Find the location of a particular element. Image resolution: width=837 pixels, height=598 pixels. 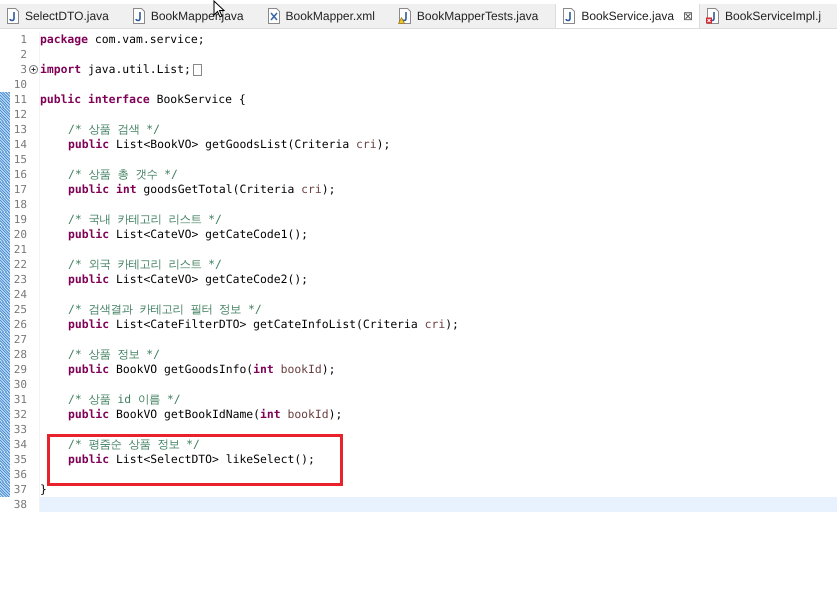

line-number: 17 is located at coordinates (19, 189).